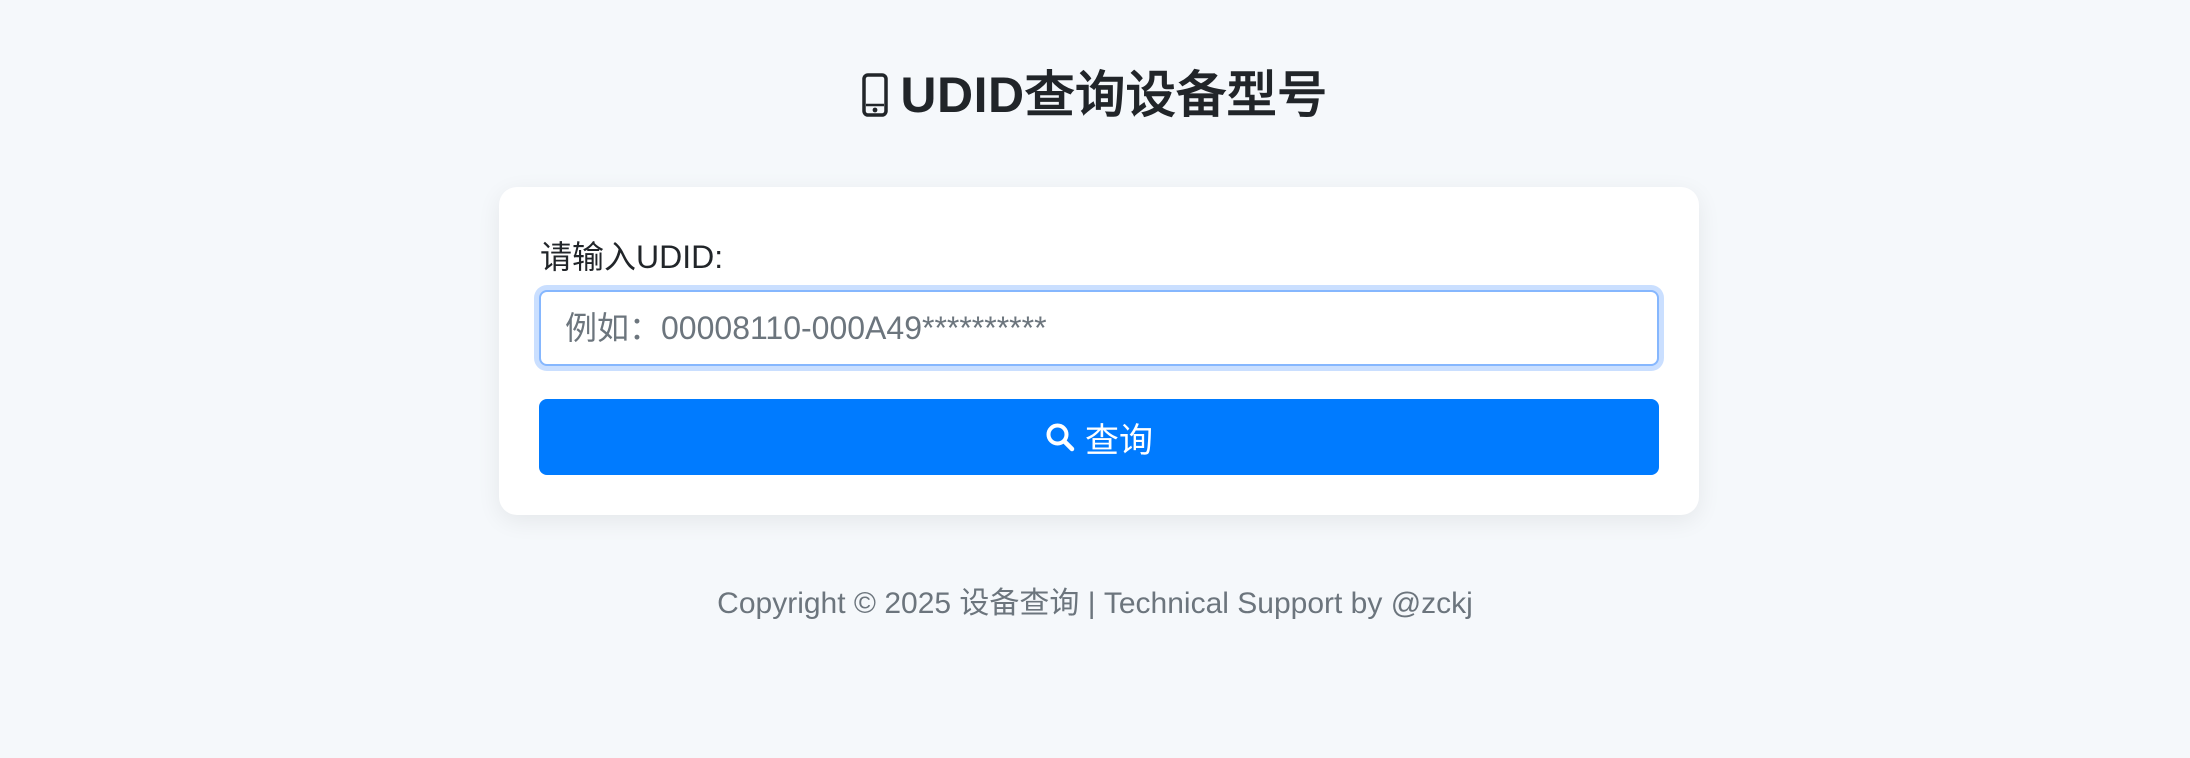 The height and width of the screenshot is (758, 2190). Describe the element at coordinates (1114, 95) in the screenshot. I see `page-title: UDID查询设备型号` at that location.